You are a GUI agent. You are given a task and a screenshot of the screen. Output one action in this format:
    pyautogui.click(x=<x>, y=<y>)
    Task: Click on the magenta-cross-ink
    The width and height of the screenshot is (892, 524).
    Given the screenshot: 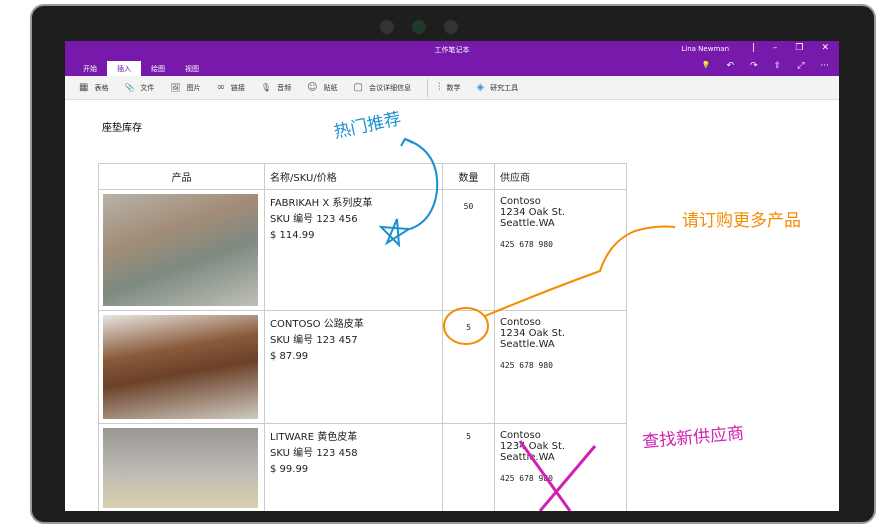 What is the action you would take?
    pyautogui.click(x=557, y=475)
    